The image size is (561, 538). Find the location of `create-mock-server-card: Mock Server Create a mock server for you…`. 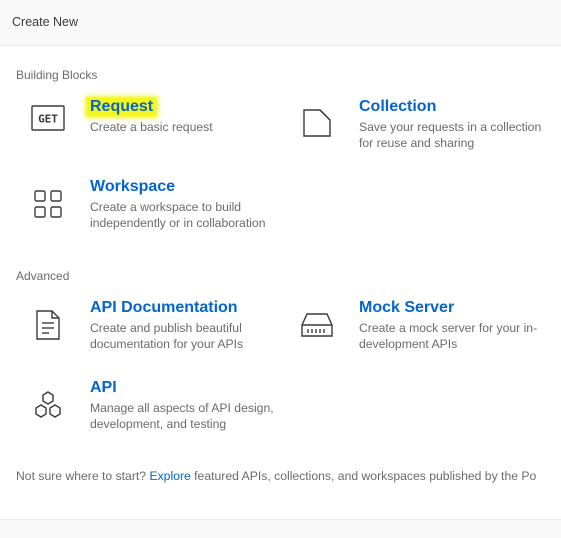

create-mock-server-card: Mock Server Create a mock server for you… is located at coordinates (416, 330).